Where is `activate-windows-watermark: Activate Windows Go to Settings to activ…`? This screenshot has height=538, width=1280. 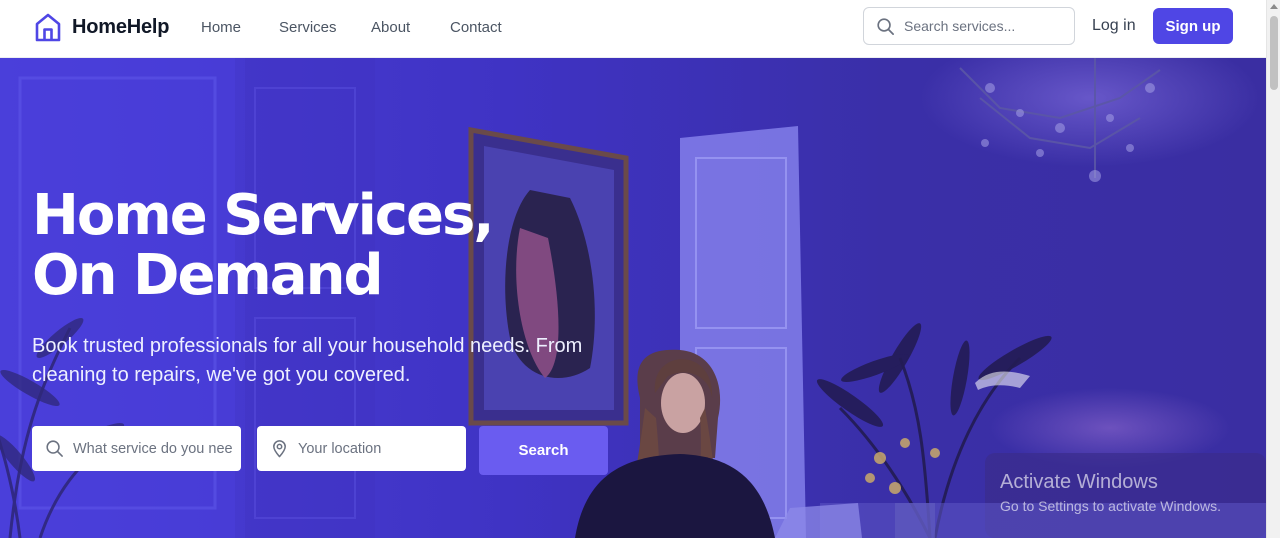
activate-windows-watermark: Activate Windows Go to Settings to activ… is located at coordinates (1110, 493).